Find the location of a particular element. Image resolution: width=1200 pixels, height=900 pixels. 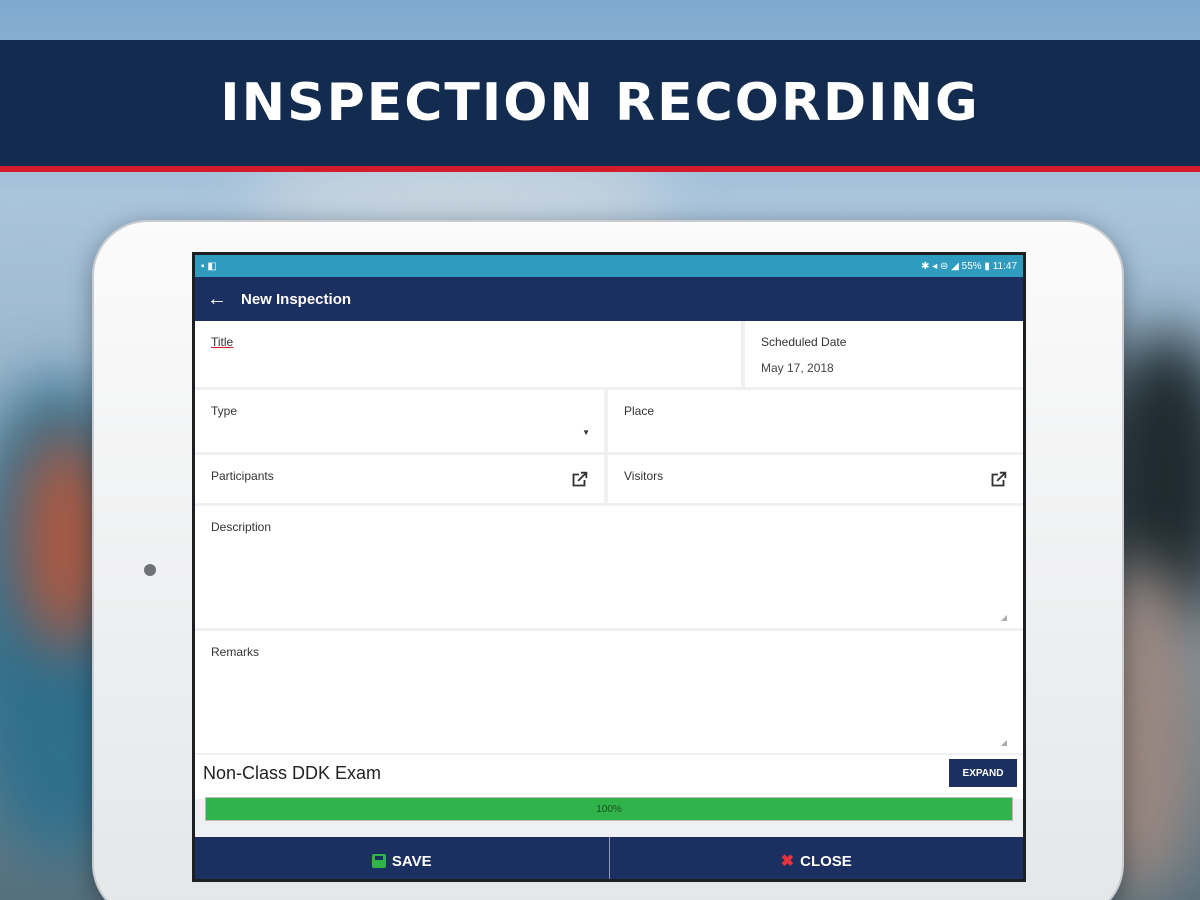

title-field: Title is located at coordinates (468, 354).